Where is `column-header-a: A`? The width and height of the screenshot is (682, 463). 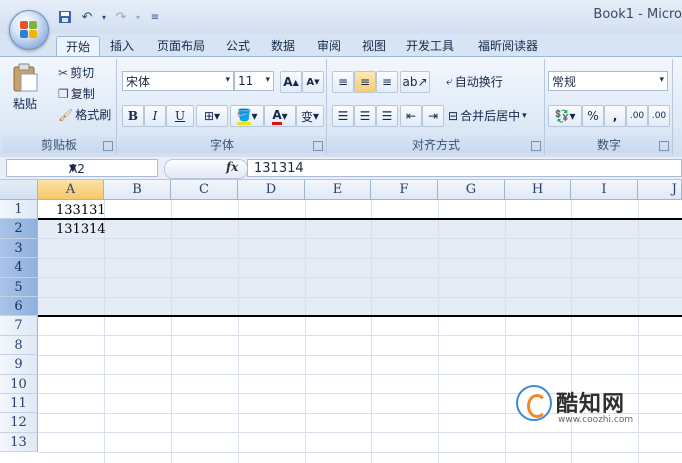
column-header-a: A is located at coordinates (71, 190).